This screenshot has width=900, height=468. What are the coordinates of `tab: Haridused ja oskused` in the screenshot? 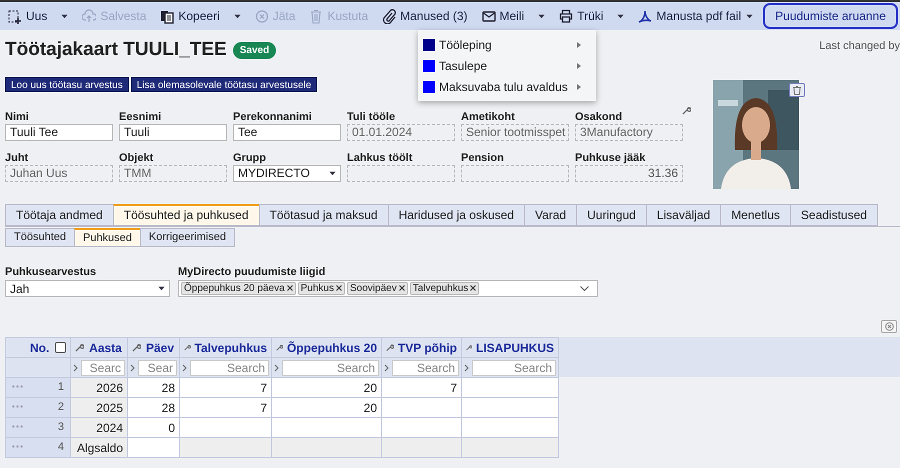 It's located at (456, 215).